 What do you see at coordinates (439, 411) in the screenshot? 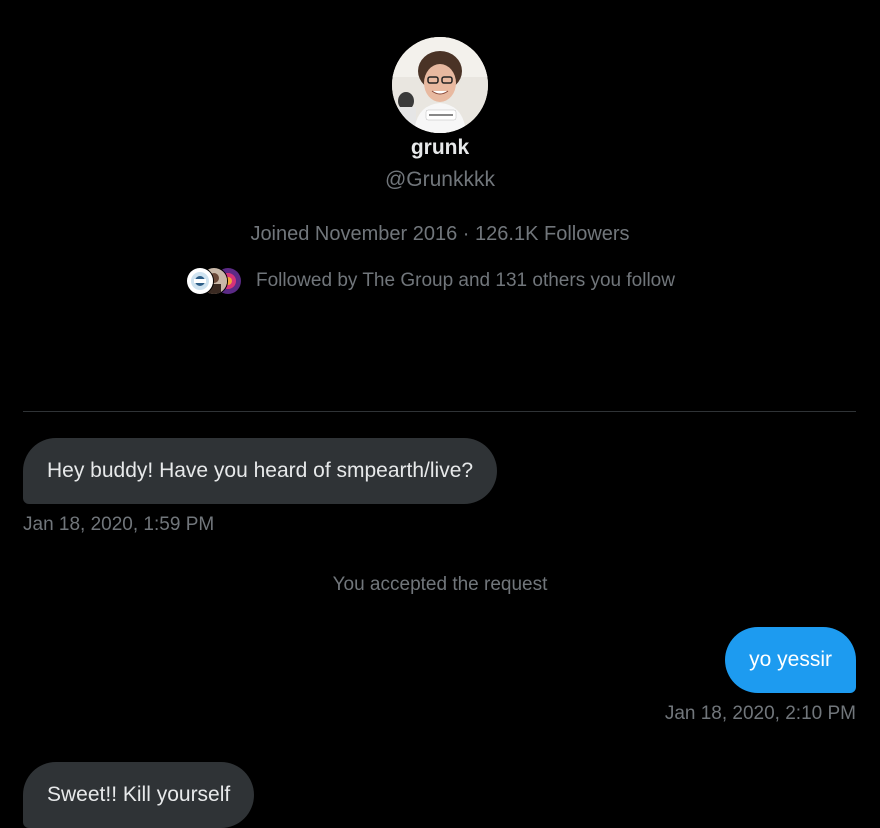
I see `header-divider` at bounding box center [439, 411].